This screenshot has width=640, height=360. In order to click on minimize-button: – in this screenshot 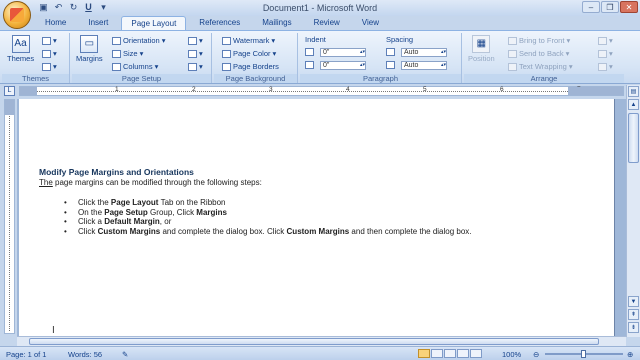, I will do `click(591, 7)`.